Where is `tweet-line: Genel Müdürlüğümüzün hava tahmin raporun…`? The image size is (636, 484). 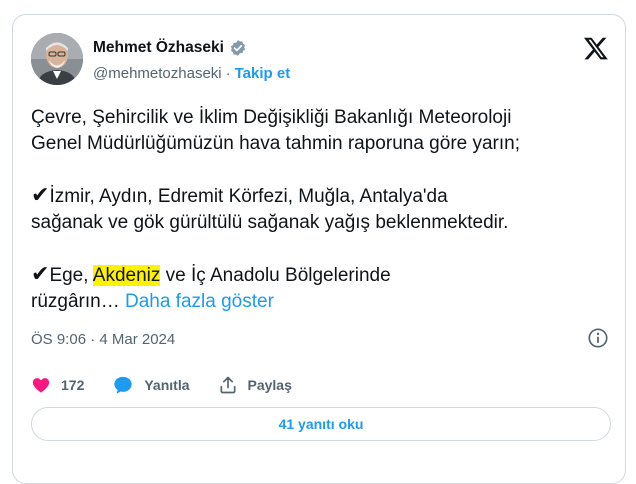 tweet-line: Genel Müdürlüğümüzün hava tahmin raporun… is located at coordinates (276, 143).